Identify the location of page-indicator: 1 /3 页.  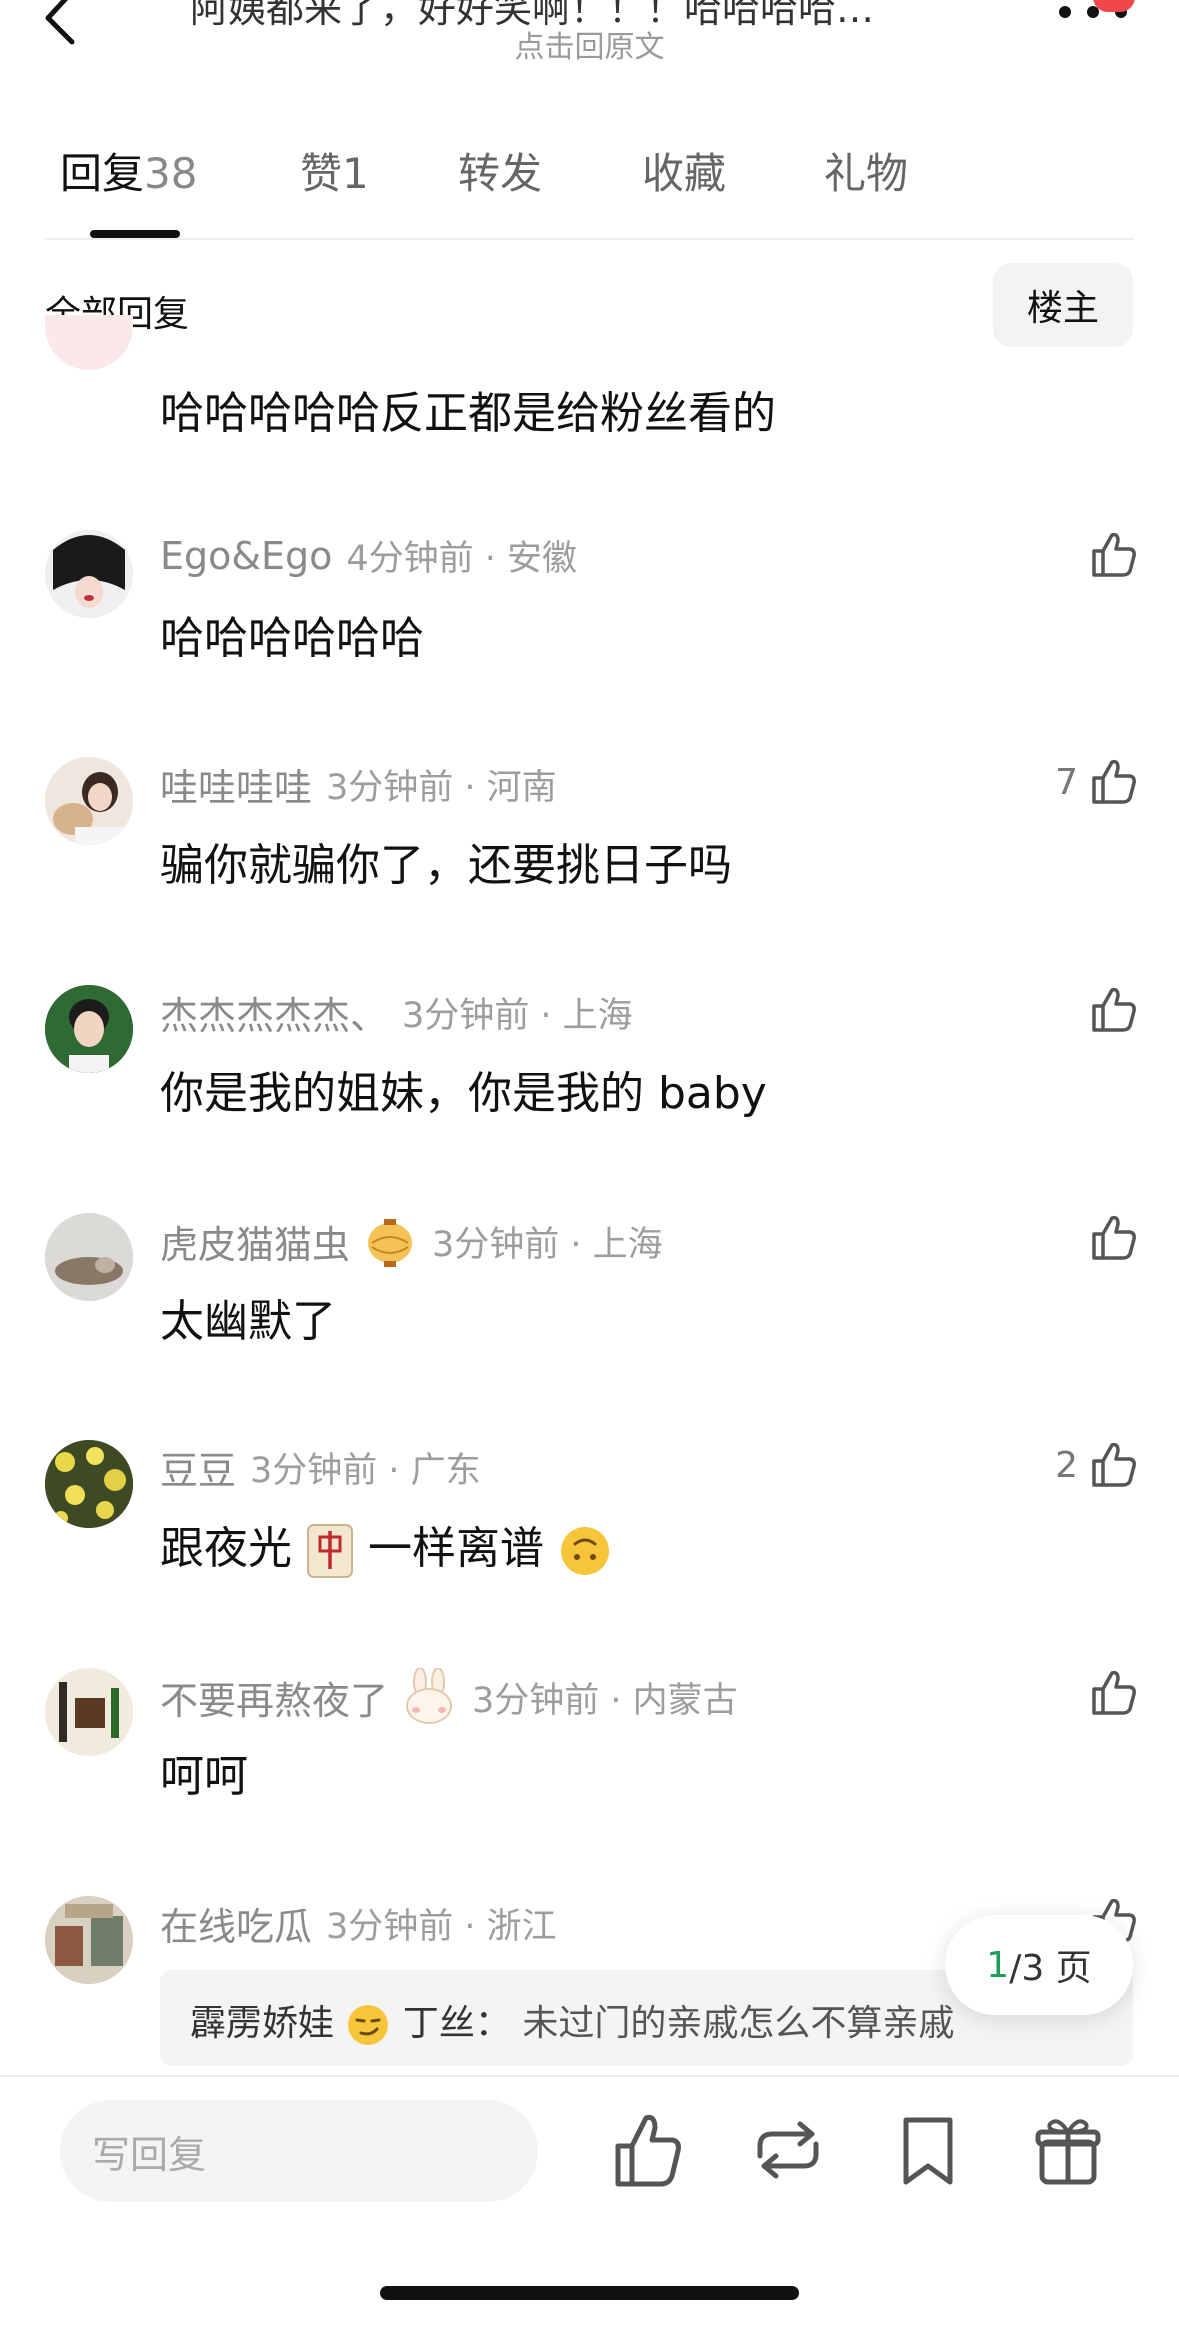
(1039, 1965).